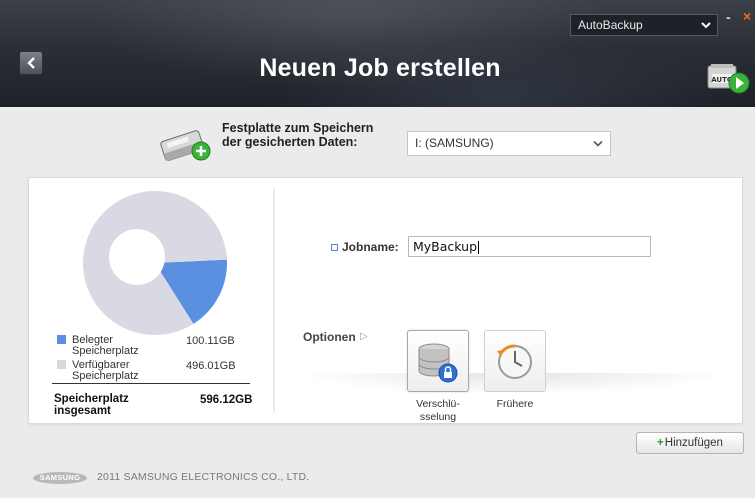 The image size is (755, 498). Describe the element at coordinates (290, 142) in the screenshot. I see `drive-label-line2: der gesicherten Daten:` at that location.